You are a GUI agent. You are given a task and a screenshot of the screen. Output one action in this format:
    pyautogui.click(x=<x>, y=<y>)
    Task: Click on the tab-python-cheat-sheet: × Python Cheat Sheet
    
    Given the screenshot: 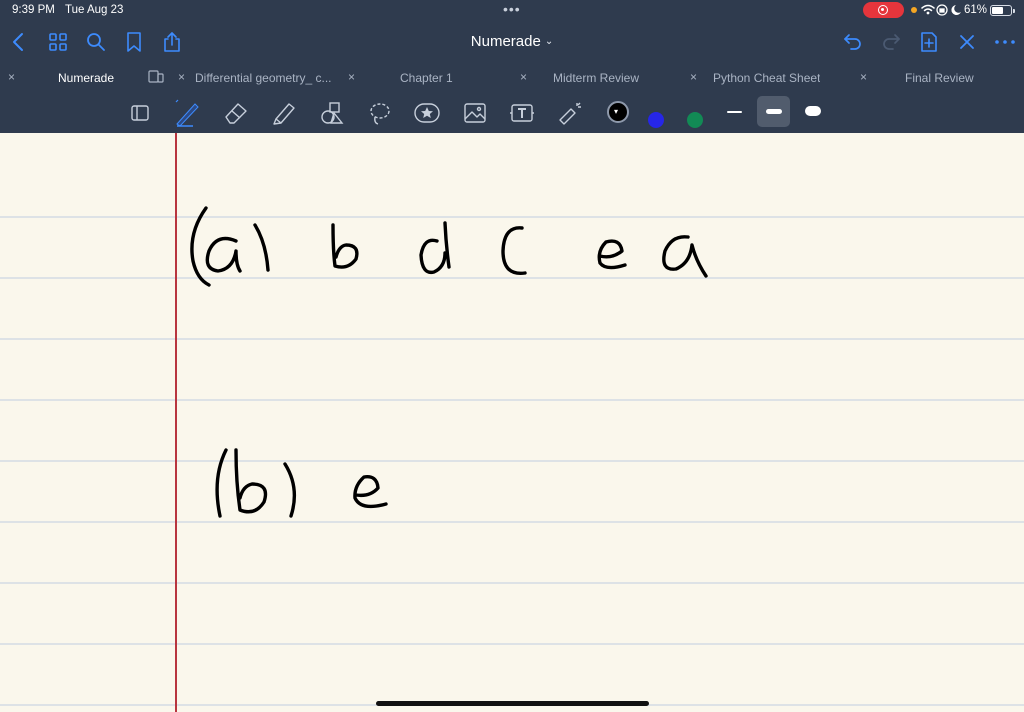 What is the action you would take?
    pyautogui.click(x=767, y=77)
    